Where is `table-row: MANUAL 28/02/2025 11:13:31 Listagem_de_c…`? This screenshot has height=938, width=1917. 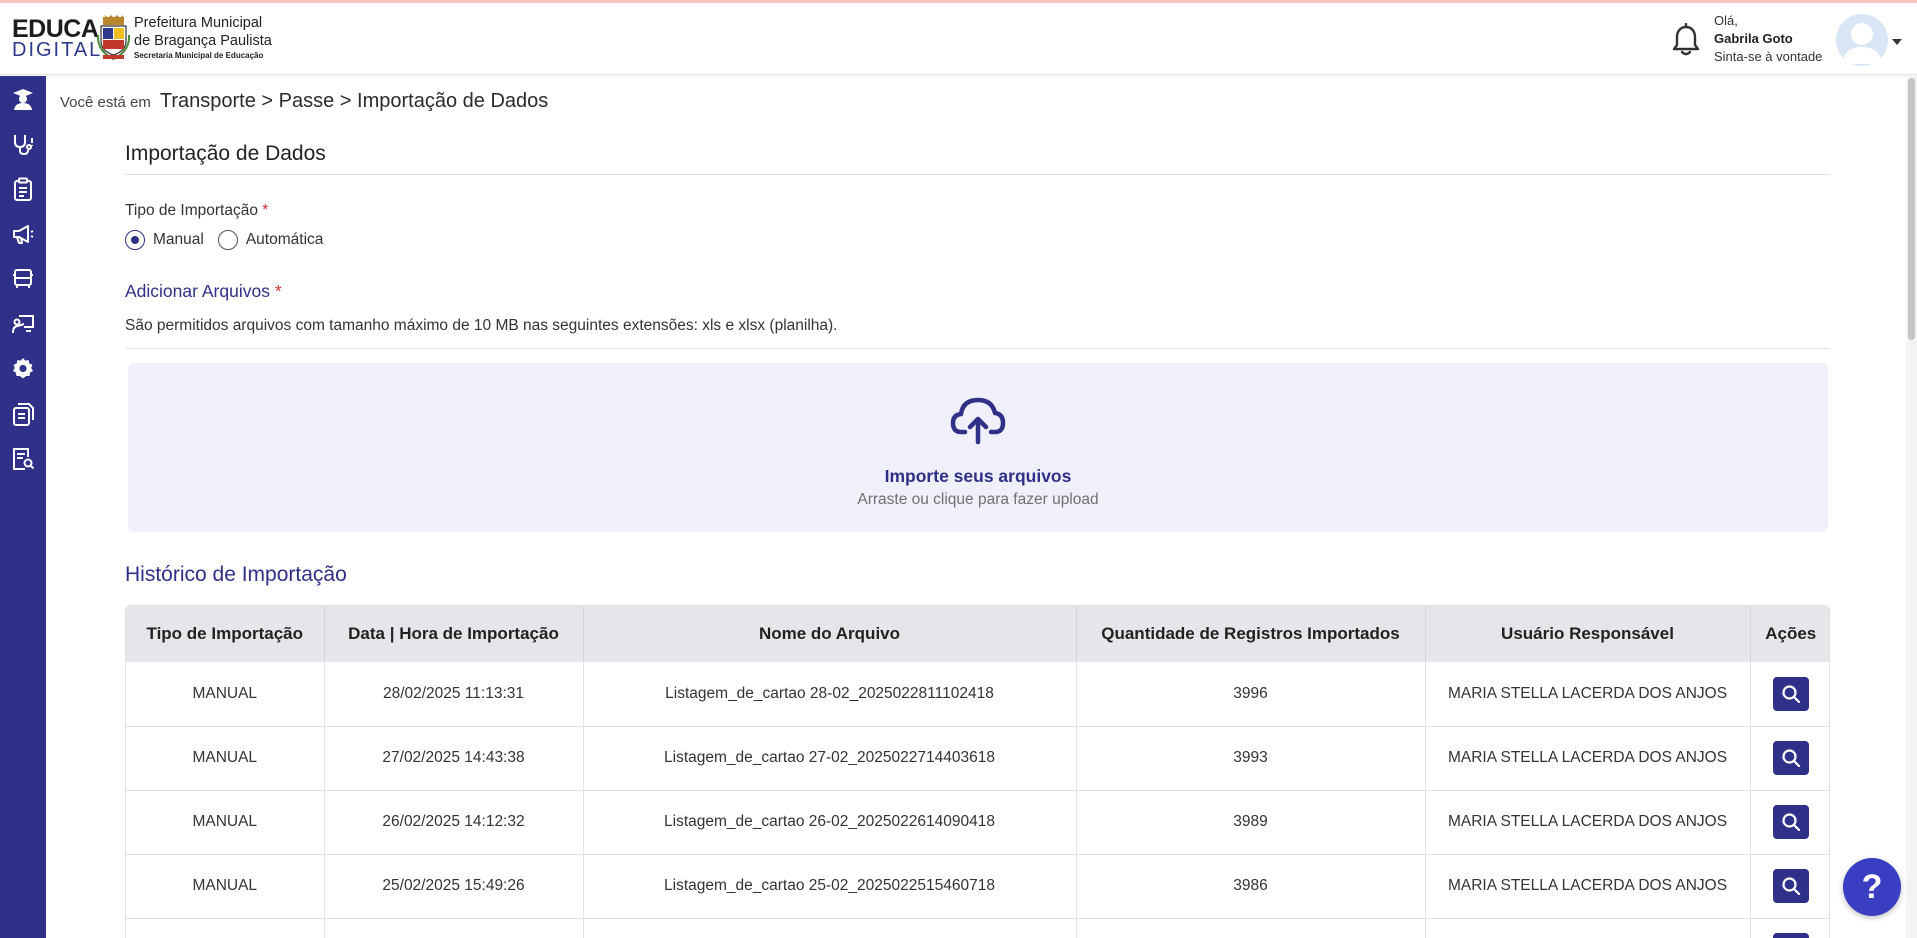
table-row: MANUAL 28/02/2025 11:13:31 Listagem_de_c… is located at coordinates (977, 694).